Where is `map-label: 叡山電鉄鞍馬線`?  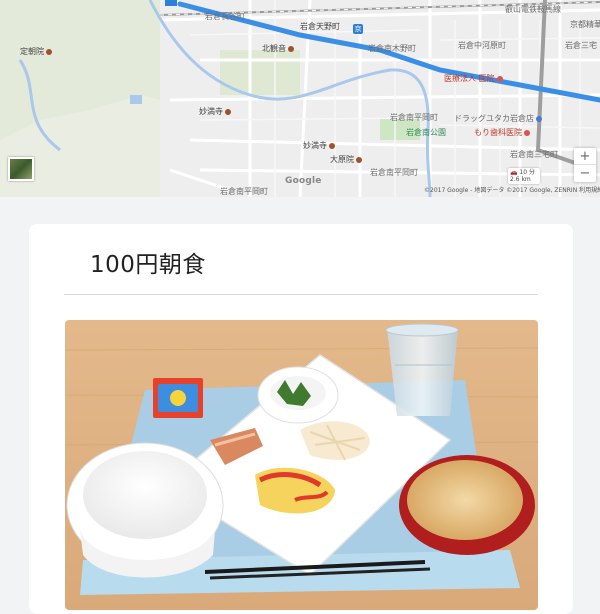
map-label: 叡山電鉄鞍馬線 is located at coordinates (533, 9).